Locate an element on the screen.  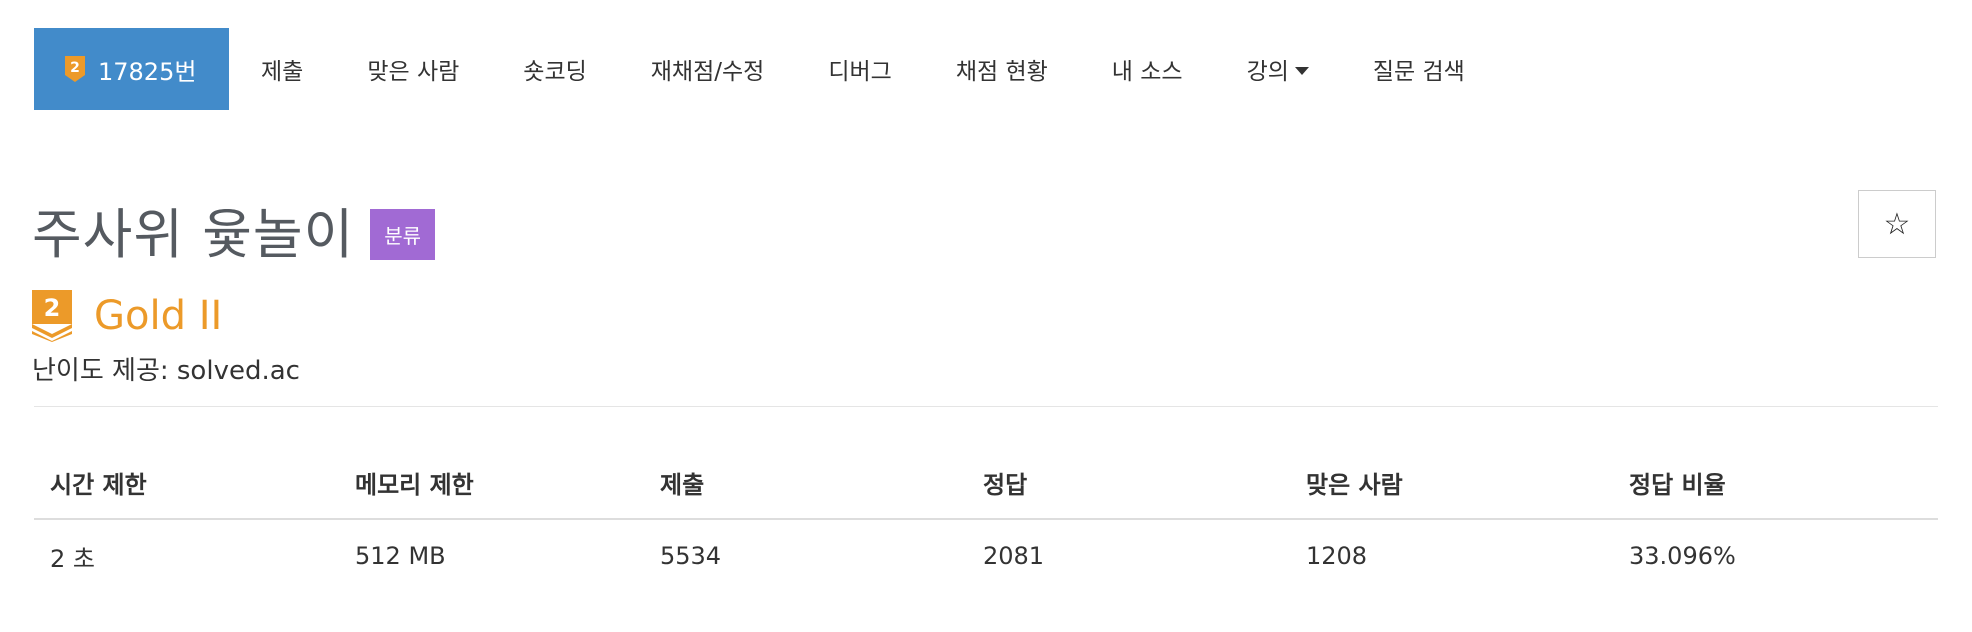
header-submissions: 제출 is located at coordinates (682, 484).